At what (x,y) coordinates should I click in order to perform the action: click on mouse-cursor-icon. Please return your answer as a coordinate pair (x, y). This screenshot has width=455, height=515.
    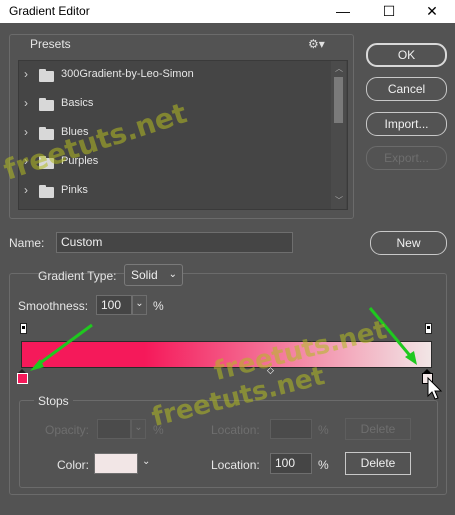
    Looking at the image, I should click on (435, 388).